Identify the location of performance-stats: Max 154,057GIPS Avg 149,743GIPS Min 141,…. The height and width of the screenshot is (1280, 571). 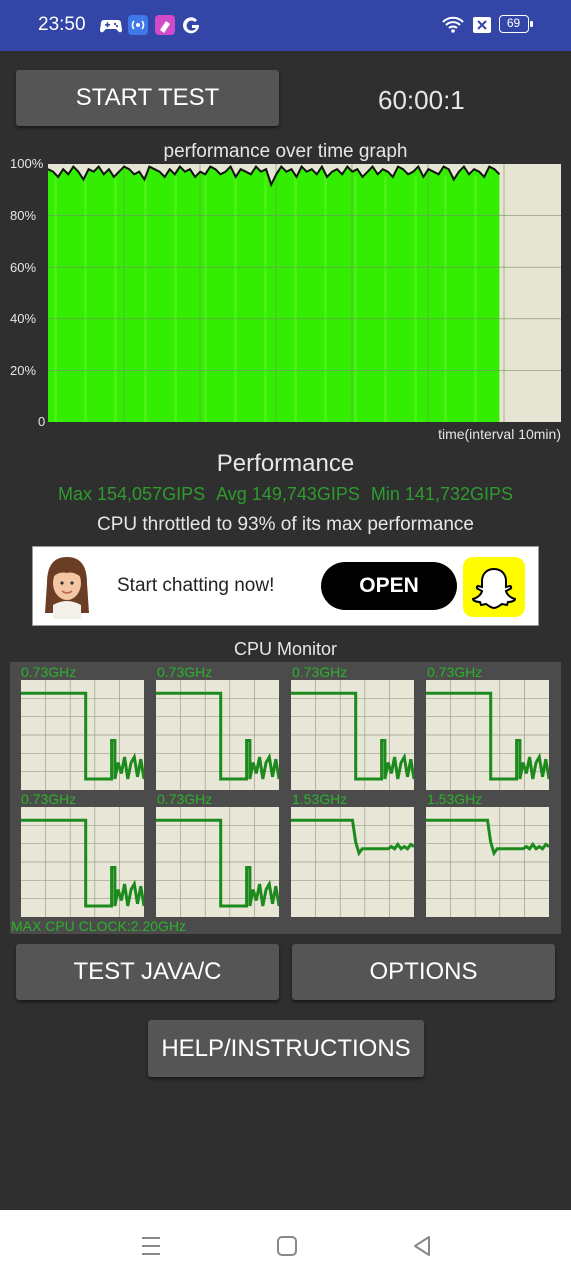
(285, 494).